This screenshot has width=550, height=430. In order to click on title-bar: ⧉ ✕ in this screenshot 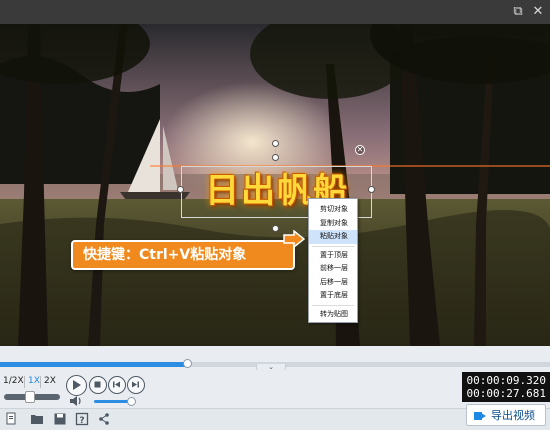, I will do `click(275, 12)`.